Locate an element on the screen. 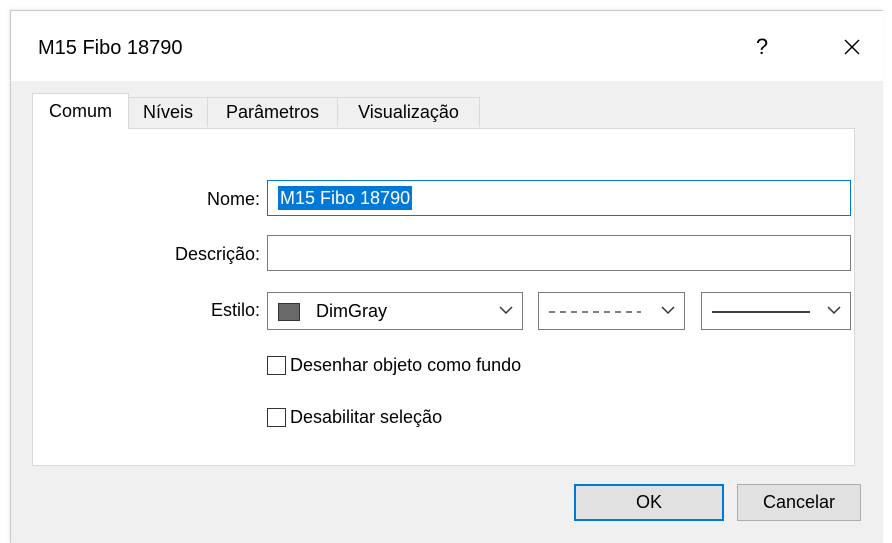  ok-button: OK is located at coordinates (649, 502).